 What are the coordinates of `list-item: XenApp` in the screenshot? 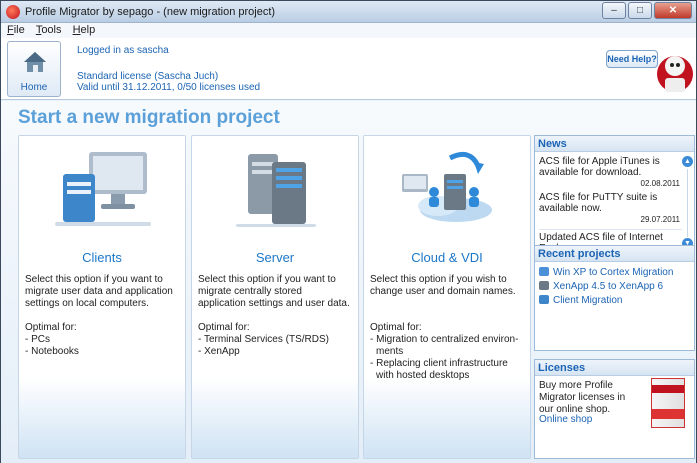 It's located at (275, 352).